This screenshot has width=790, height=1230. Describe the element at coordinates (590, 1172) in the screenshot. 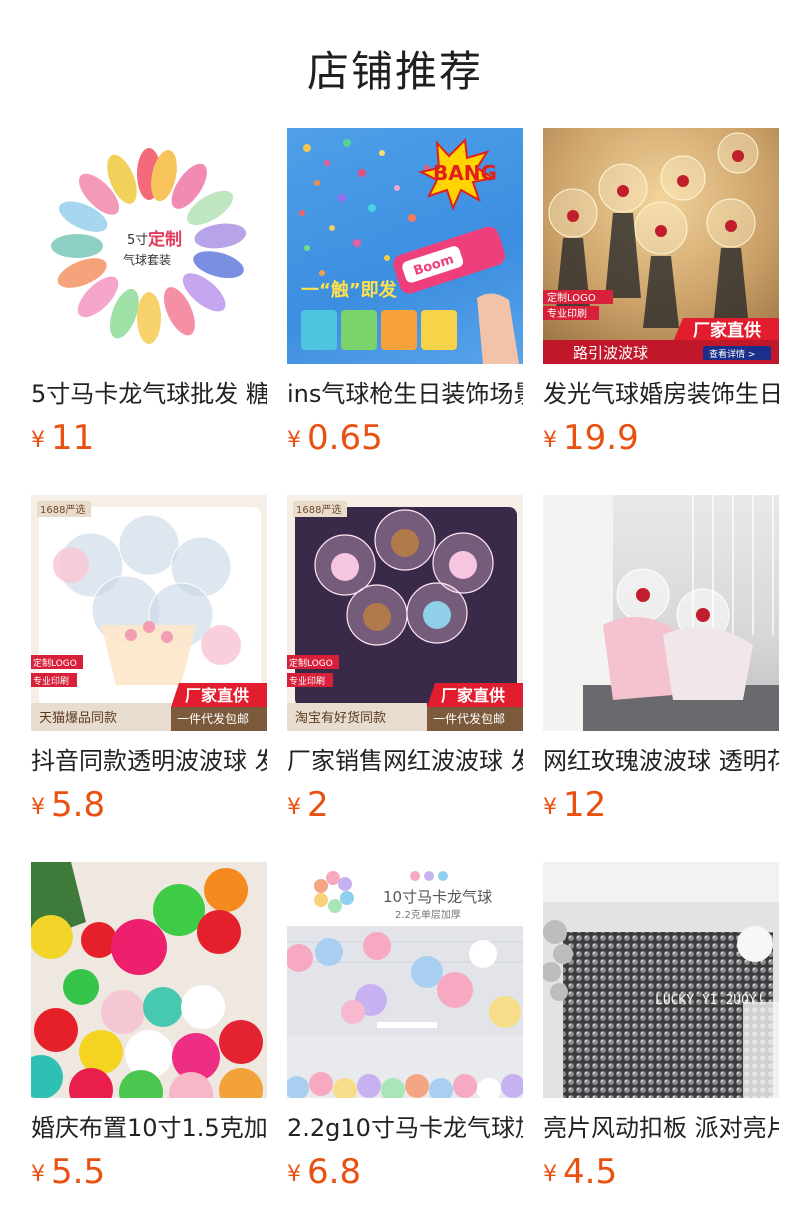

I see `price-value: 4.5` at that location.